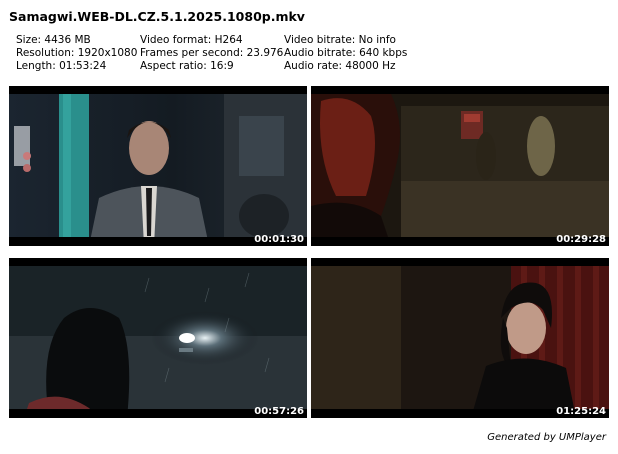 This screenshot has width=618, height=454. Describe the element at coordinates (340, 66) in the screenshot. I see `audio-rate-info: Audio rate: 48000 Hz` at that location.